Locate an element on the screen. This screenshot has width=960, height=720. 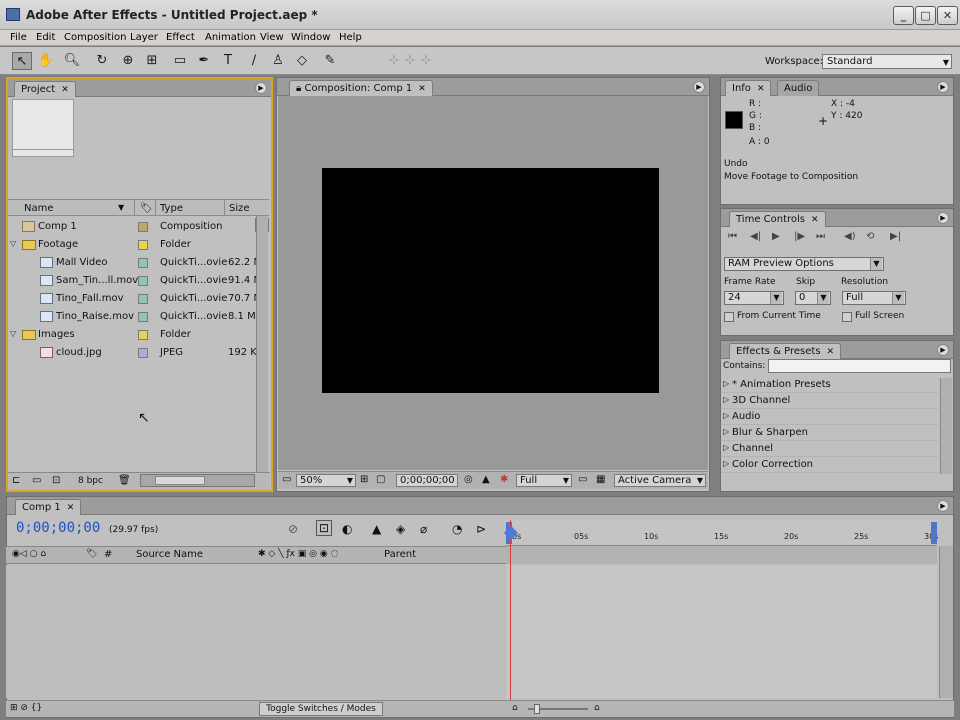
menu-effect: Effect is located at coordinates (180, 37).